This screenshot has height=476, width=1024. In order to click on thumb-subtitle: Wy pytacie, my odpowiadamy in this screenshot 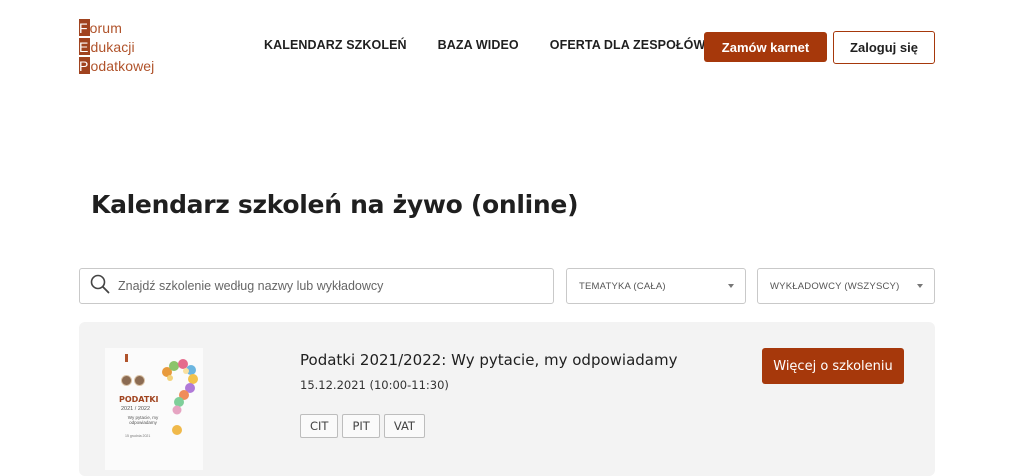, I will do `click(143, 420)`.